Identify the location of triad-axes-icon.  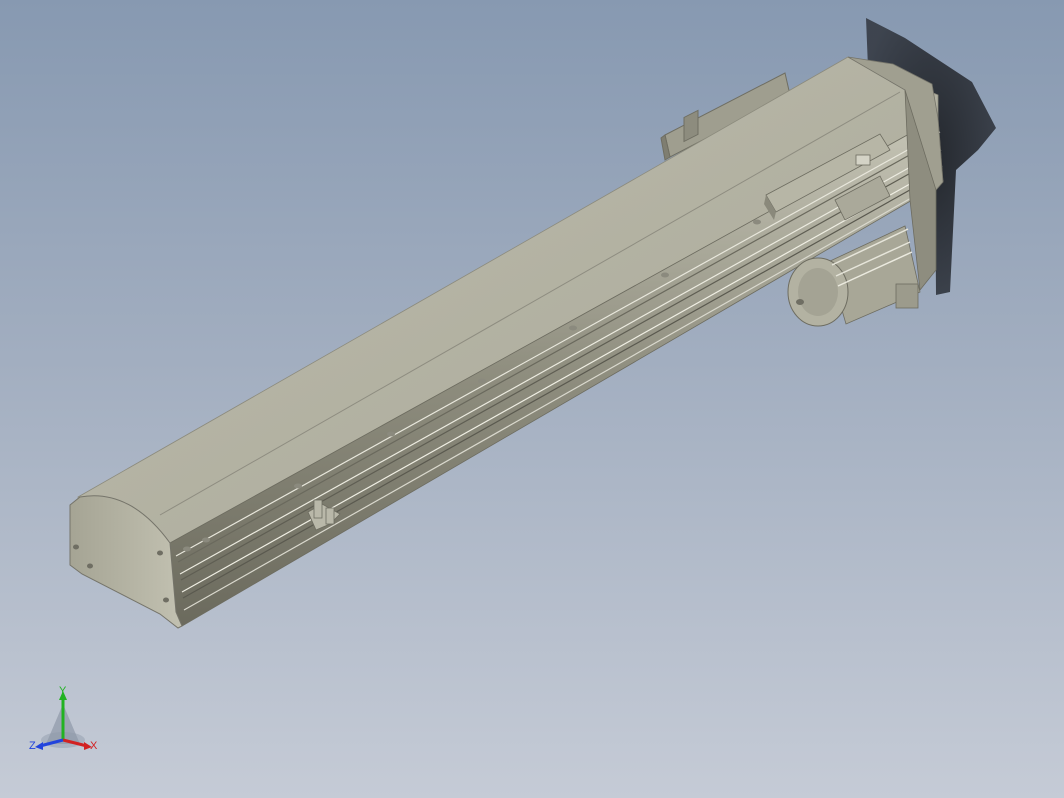
(63, 720).